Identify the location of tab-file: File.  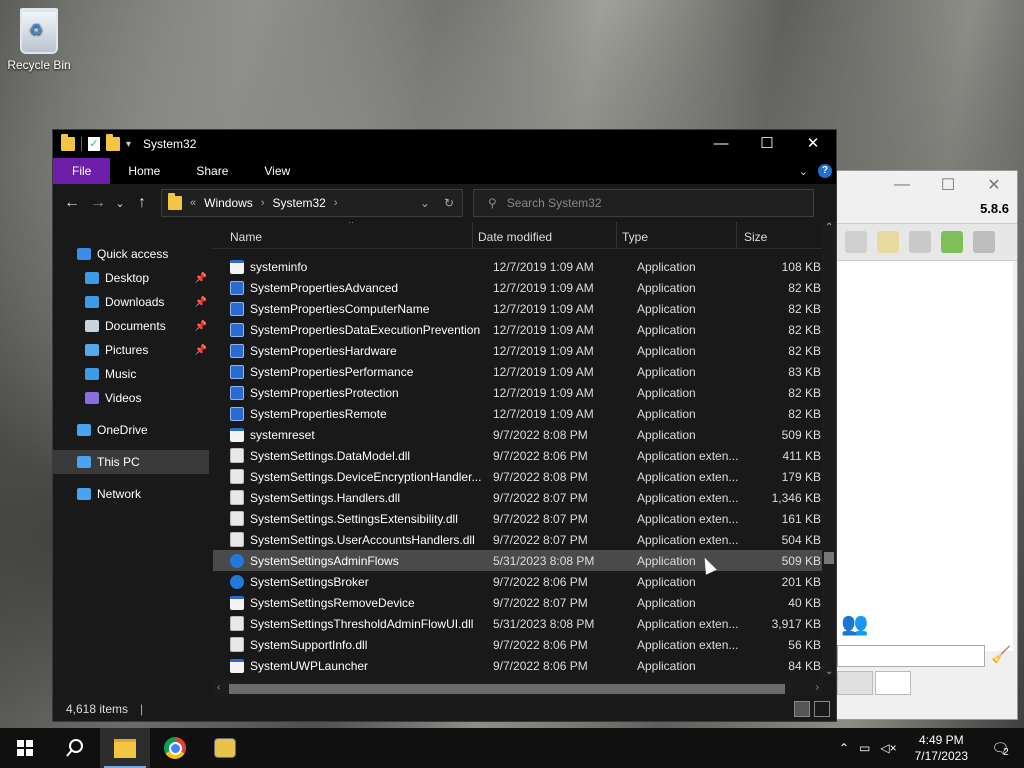
(82, 171).